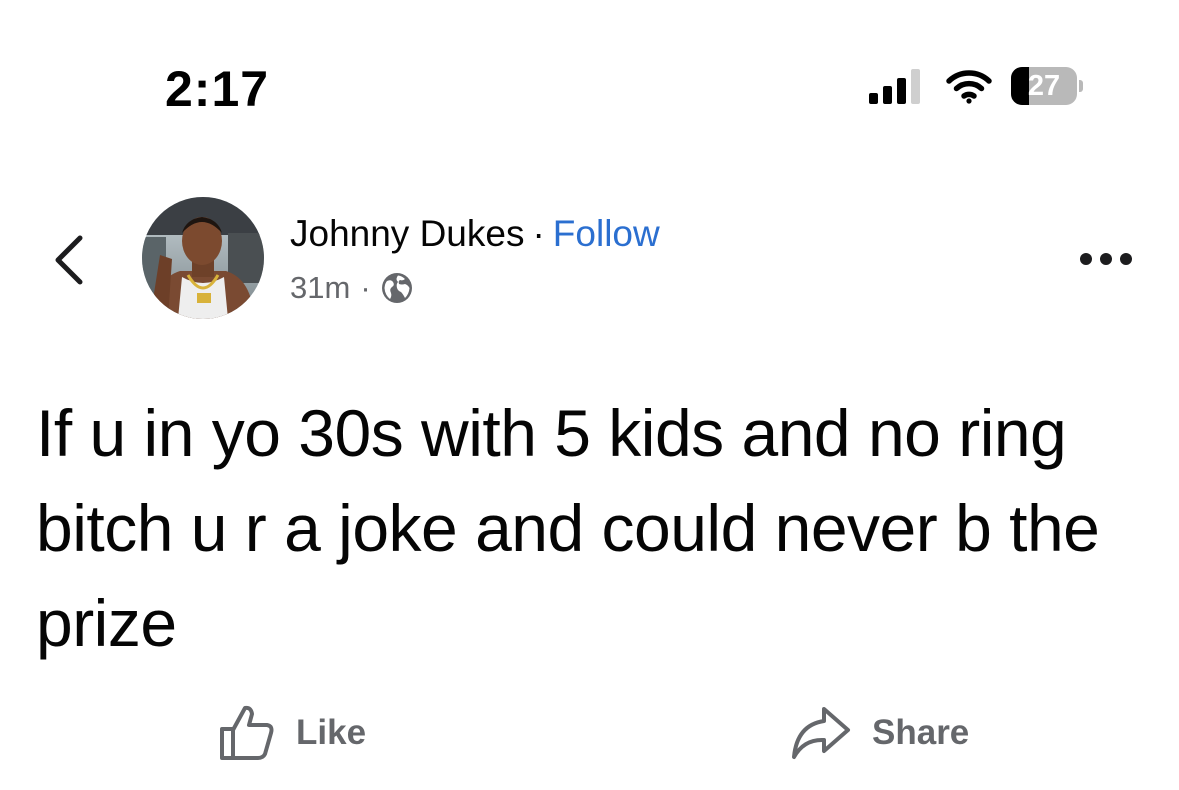 Image resolution: width=1179 pixels, height=790 pixels. What do you see at coordinates (921, 732) in the screenshot?
I see `share-label: Share` at bounding box center [921, 732].